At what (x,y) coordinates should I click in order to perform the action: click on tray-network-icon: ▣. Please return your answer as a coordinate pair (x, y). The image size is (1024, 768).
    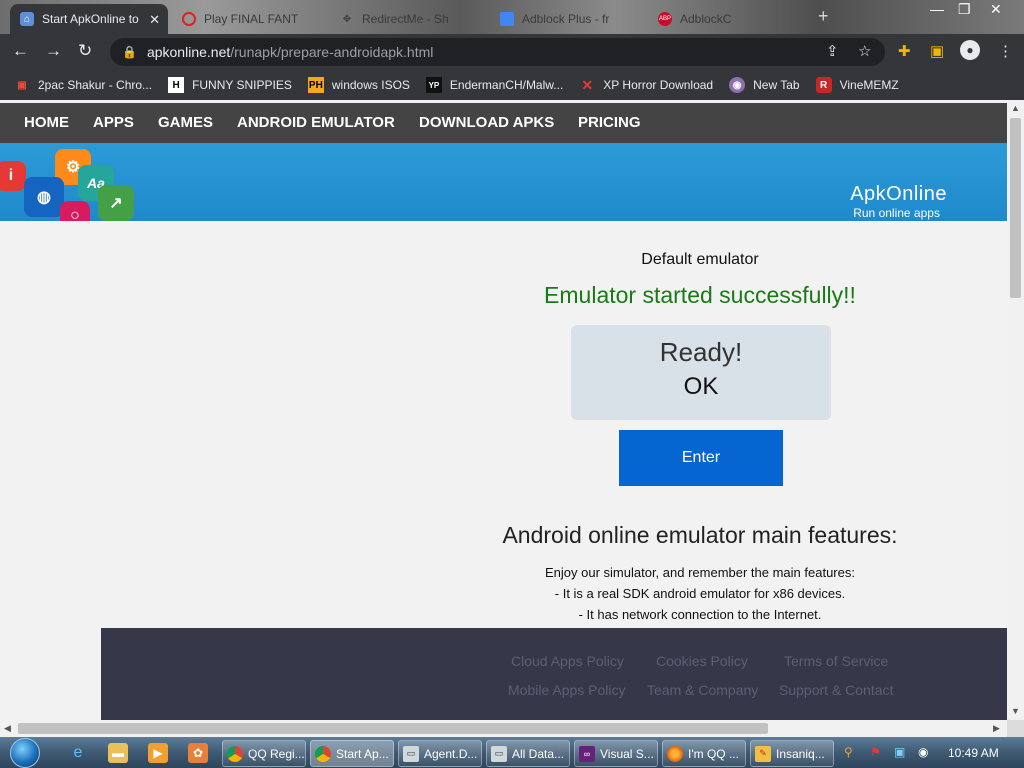
    Looking at the image, I should click on (899, 752).